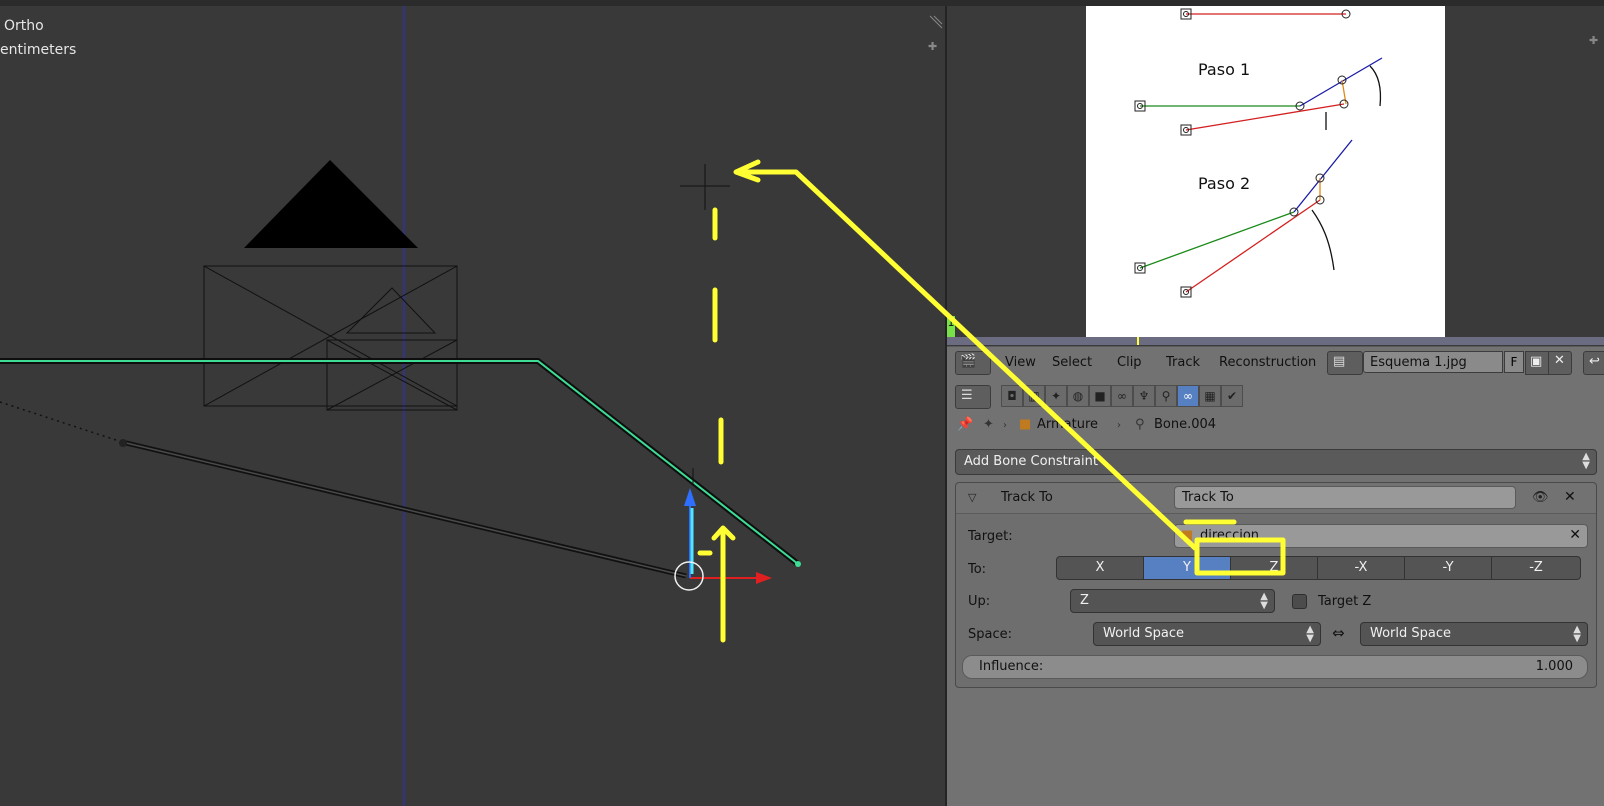 This screenshot has height=806, width=1604. I want to click on owner-space-dropdown: World Space ▲ ▼, so click(1207, 634).